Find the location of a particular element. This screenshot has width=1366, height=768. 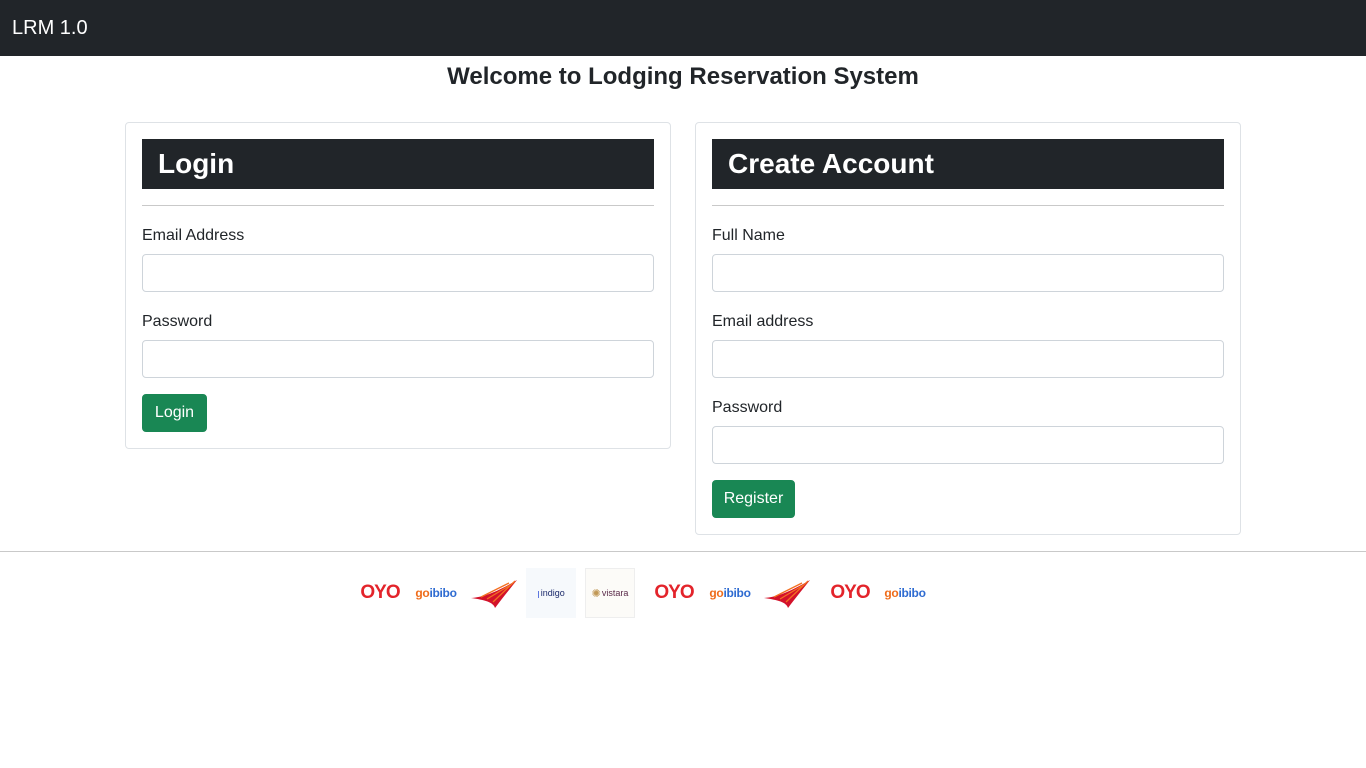

login-password-label: Password is located at coordinates (177, 321).